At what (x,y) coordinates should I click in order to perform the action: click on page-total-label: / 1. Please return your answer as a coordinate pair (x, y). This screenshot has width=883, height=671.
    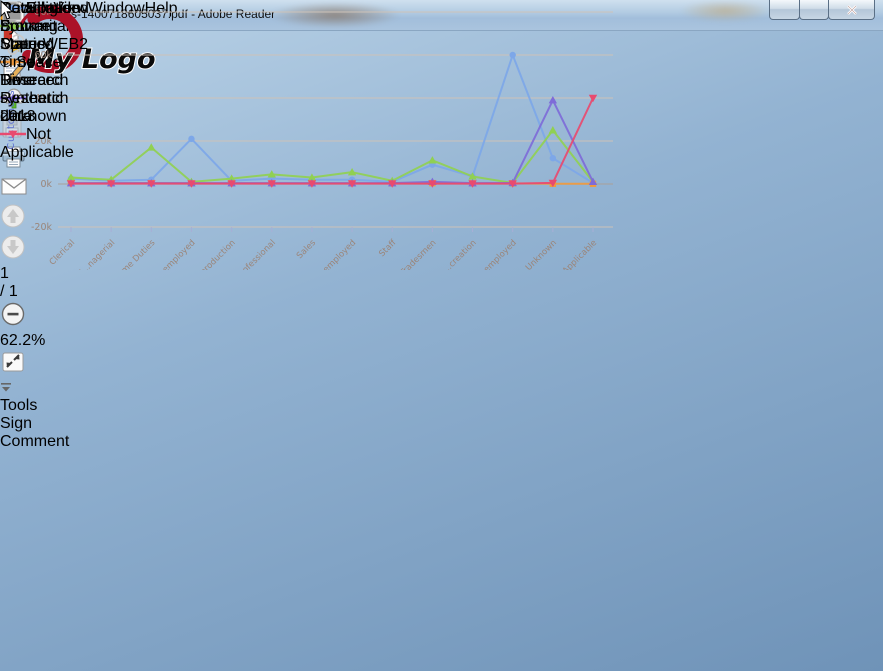
    Looking at the image, I should click on (9, 291).